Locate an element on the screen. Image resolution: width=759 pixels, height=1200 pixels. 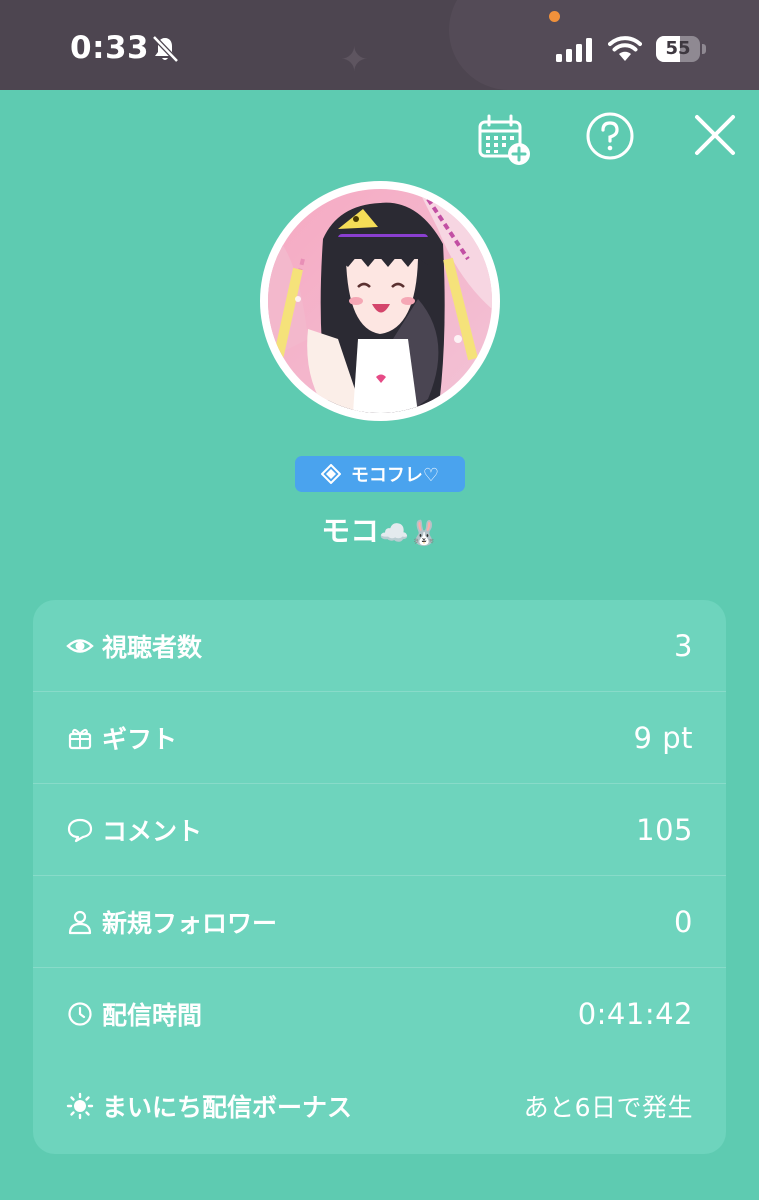
battery-cap is located at coordinates (704, 49).